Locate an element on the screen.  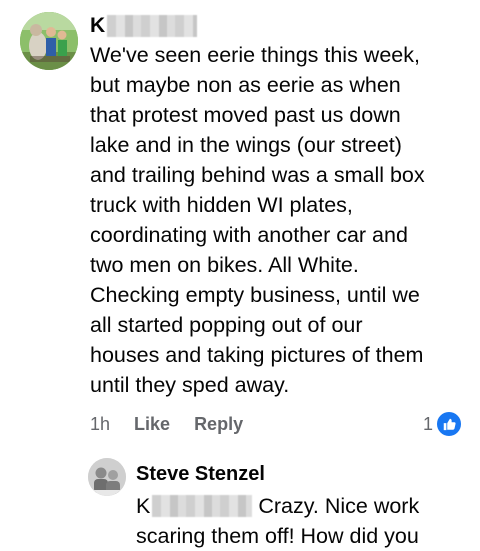
reaction-summary: 1 is located at coordinates (442, 424).